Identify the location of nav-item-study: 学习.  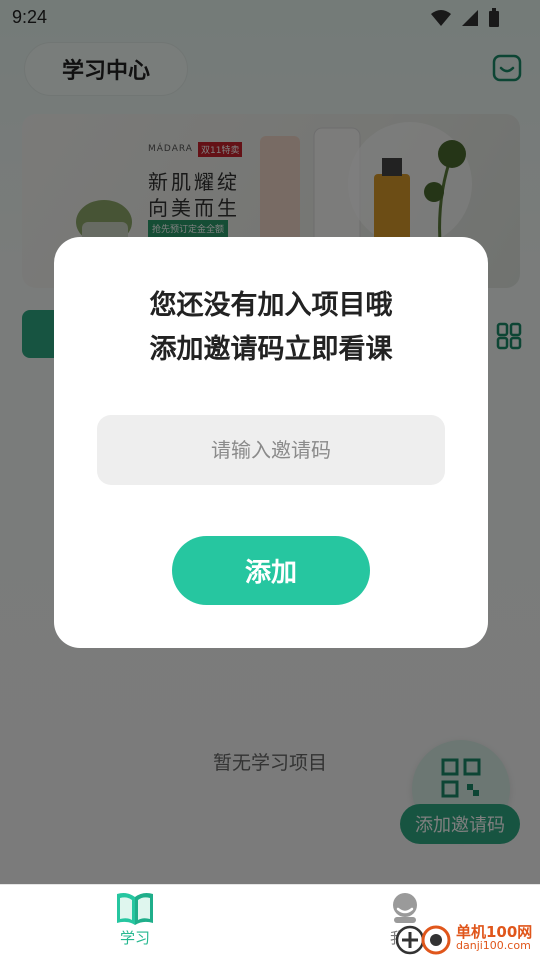
(135, 924).